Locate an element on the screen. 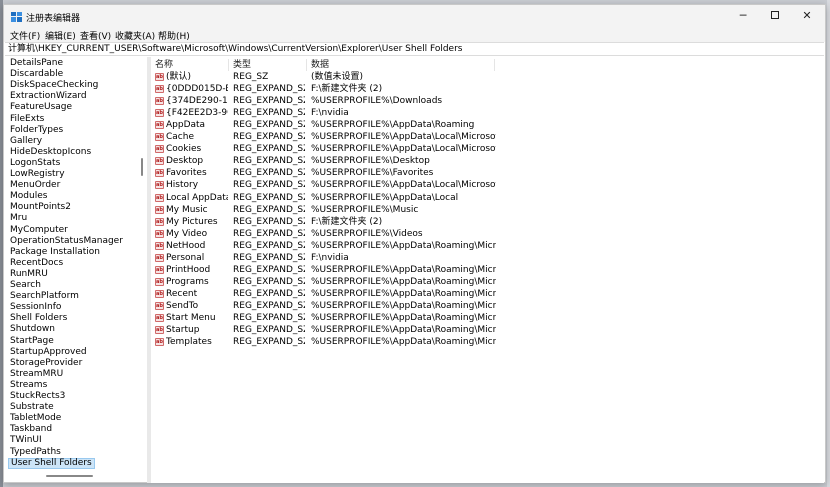 The image size is (830, 487). tree-item: Shutdown is located at coordinates (32, 329).